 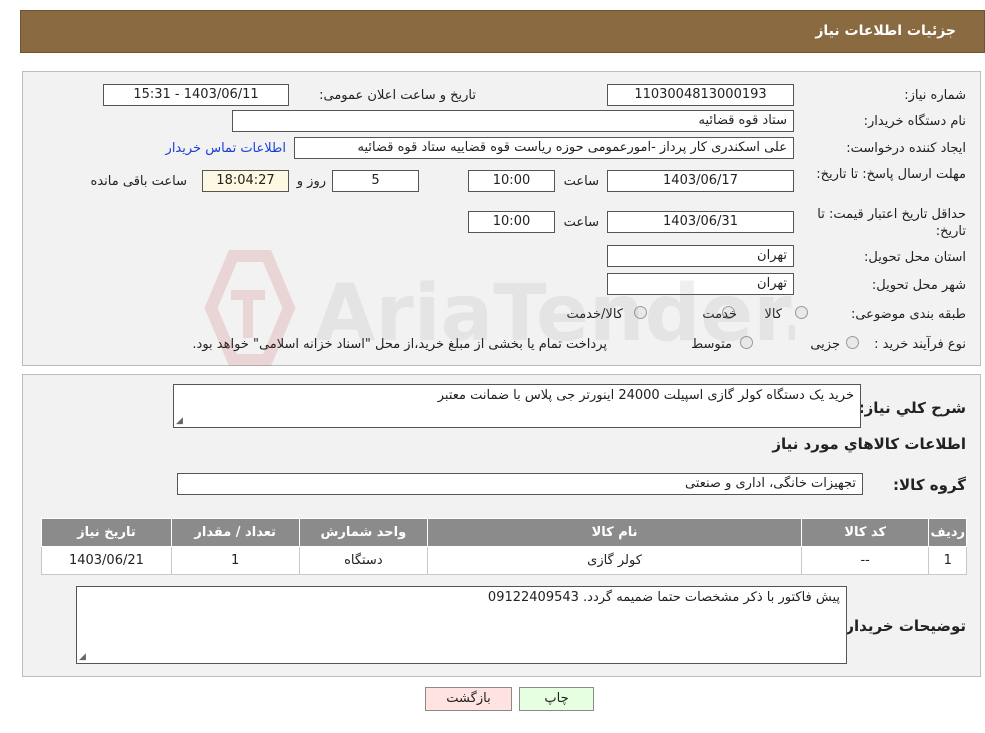 I want to click on days-remaining-field: 5, so click(x=375, y=181).